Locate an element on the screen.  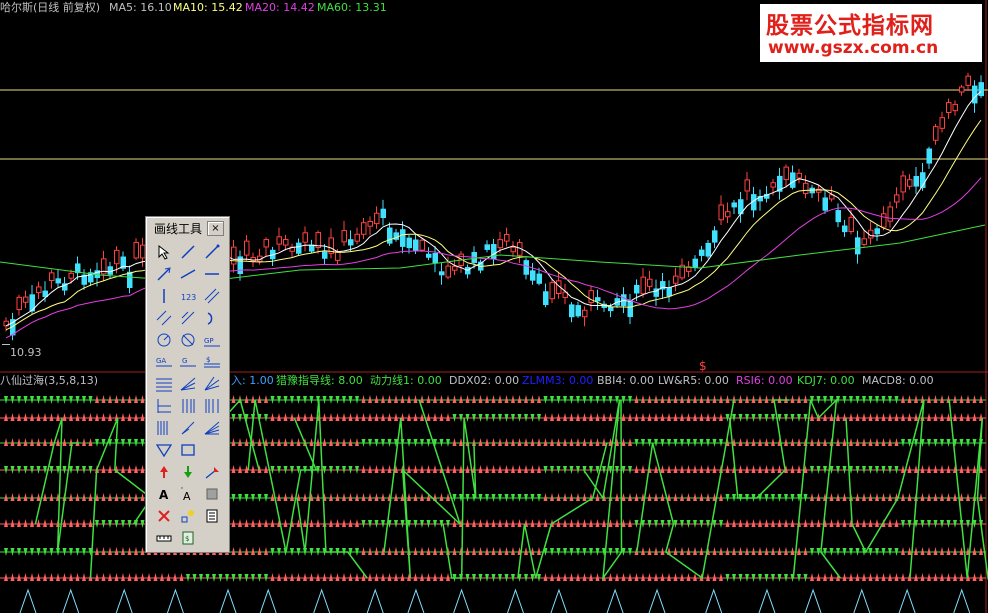
arc-tool-button is located at coordinates (212, 318).